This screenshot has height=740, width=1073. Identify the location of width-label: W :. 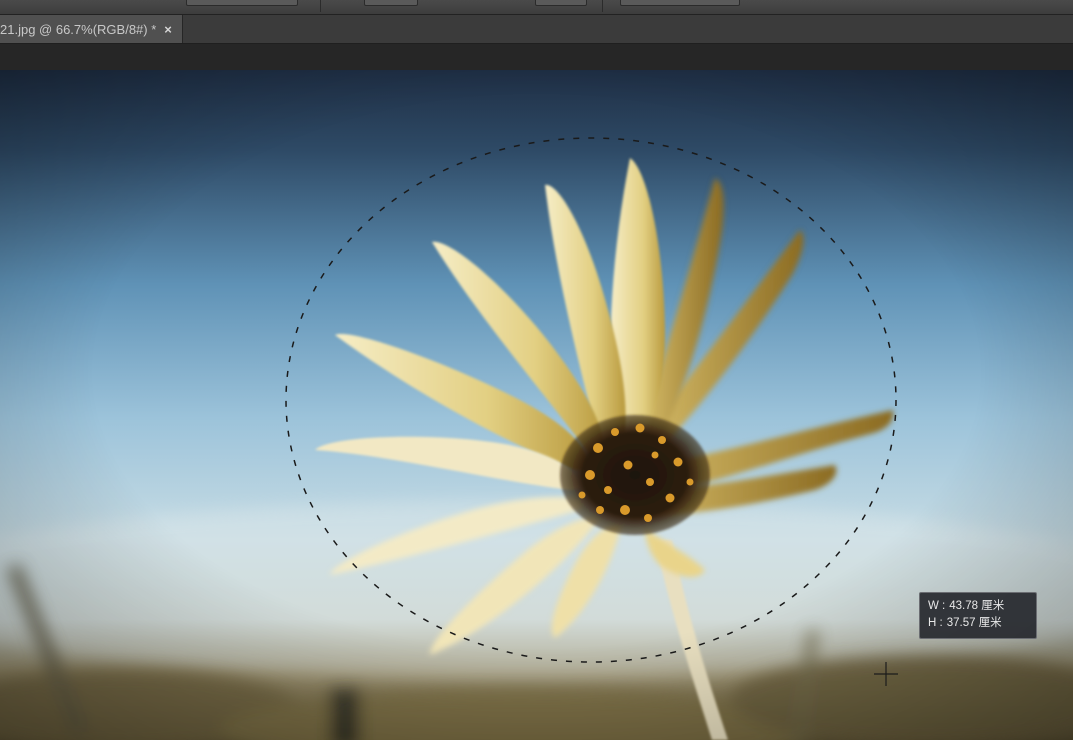
(937, 606).